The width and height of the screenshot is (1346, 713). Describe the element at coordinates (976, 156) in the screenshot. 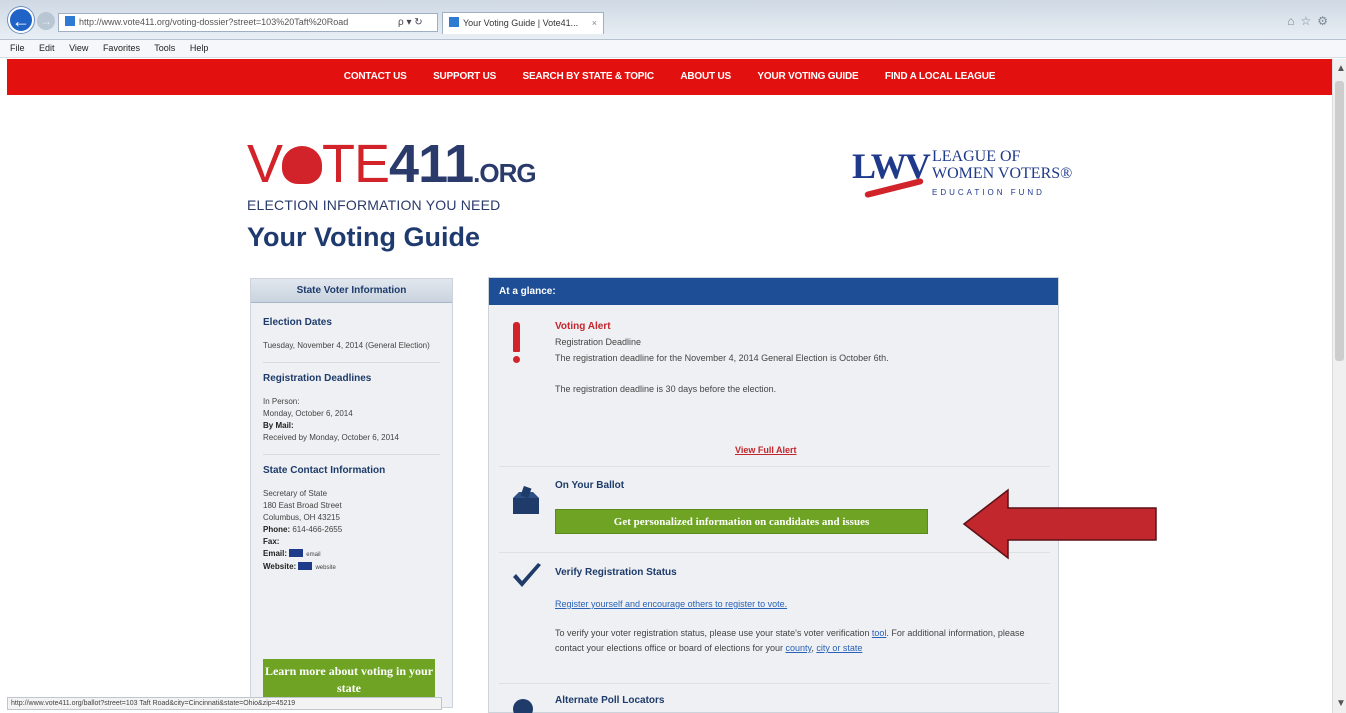

I see `lwv-line1: LEAGUE OF` at that location.